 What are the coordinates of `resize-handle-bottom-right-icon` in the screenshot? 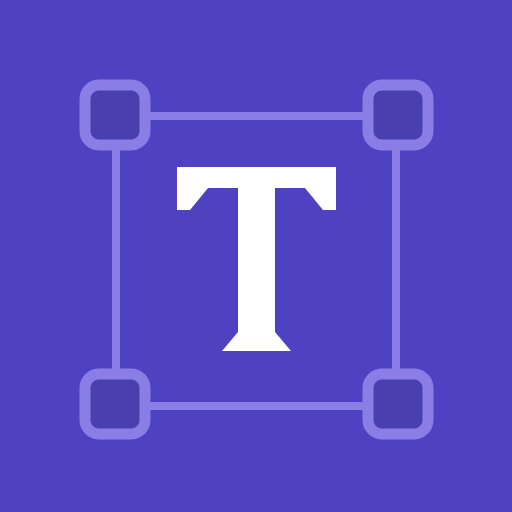 It's located at (398, 404).